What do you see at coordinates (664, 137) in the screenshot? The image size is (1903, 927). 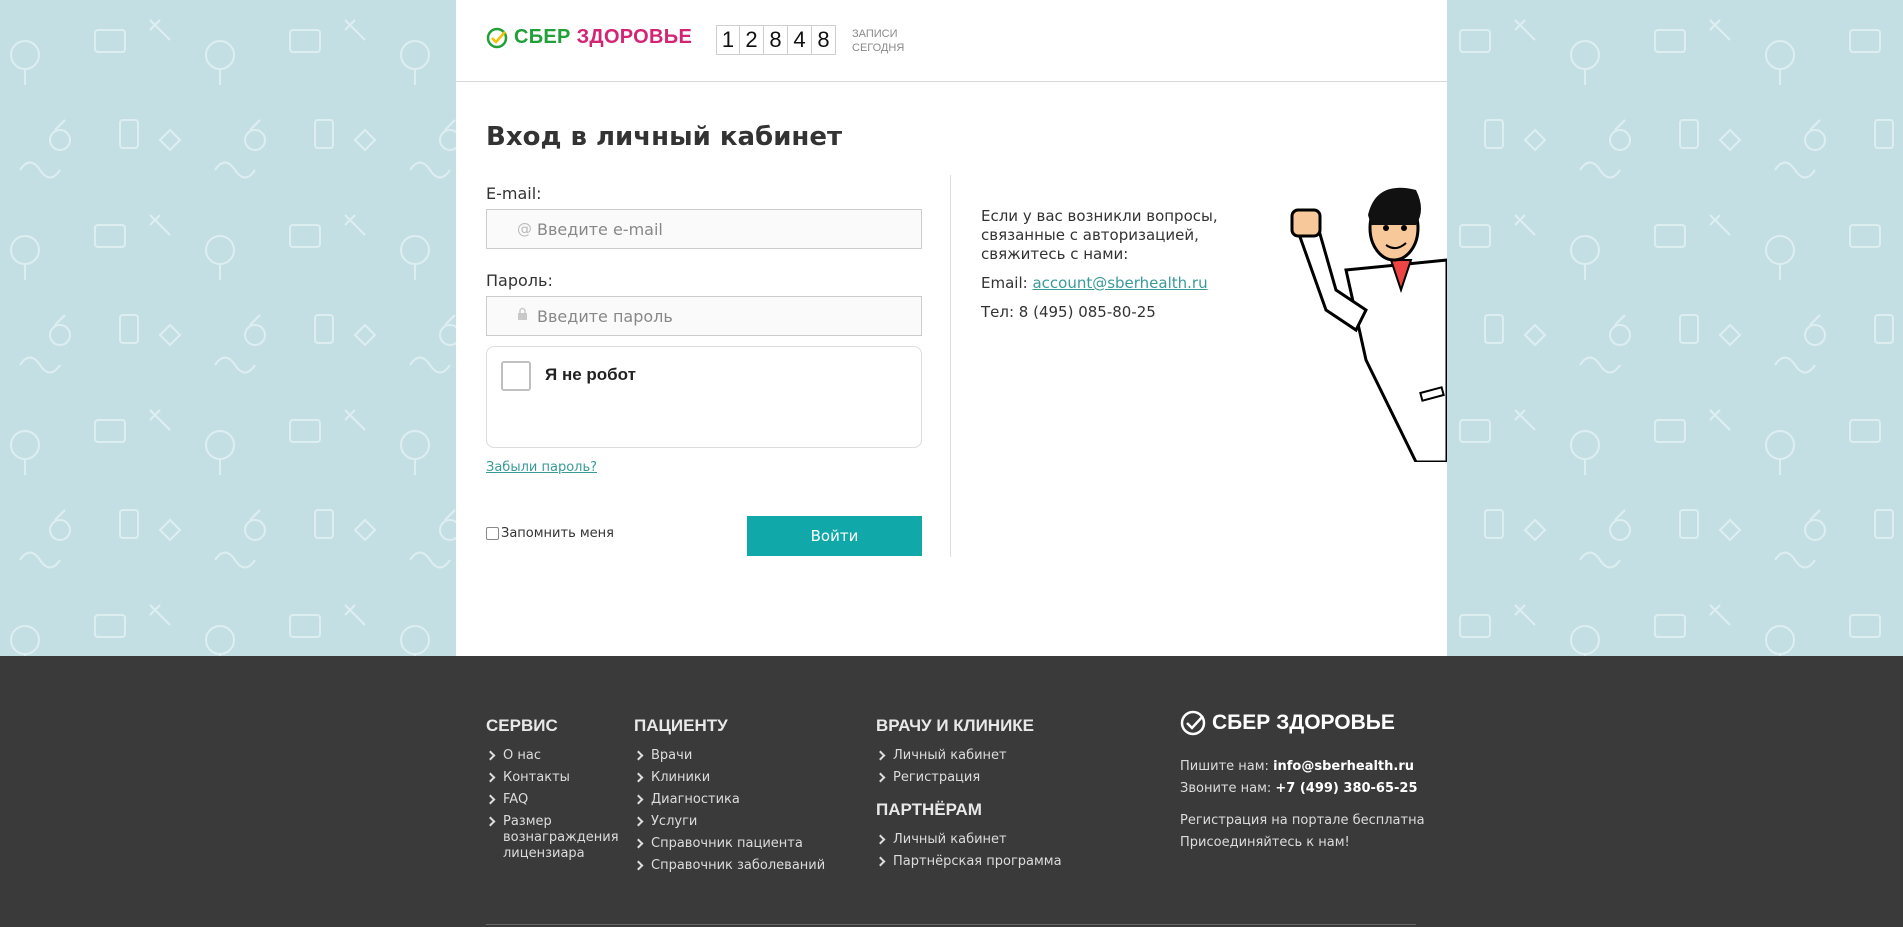 I see `page-title: Вход в личный кабинет` at bounding box center [664, 137].